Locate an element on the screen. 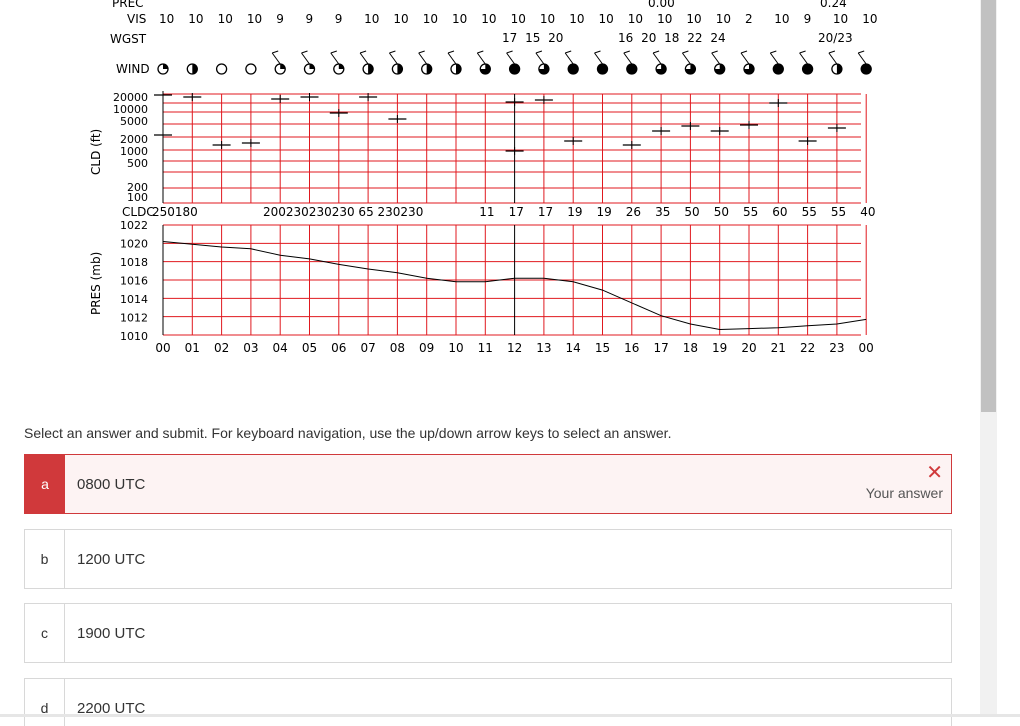 The height and width of the screenshot is (726, 1020). pressure-tick: 1022 is located at coordinates (134, 225).